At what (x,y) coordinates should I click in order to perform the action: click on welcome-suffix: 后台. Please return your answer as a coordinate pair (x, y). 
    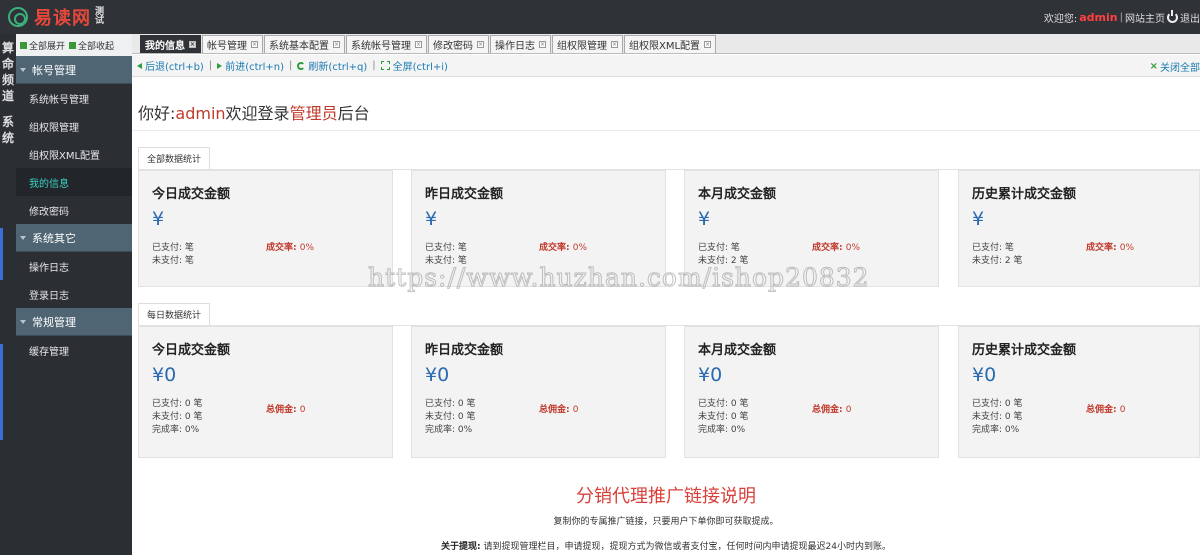
    Looking at the image, I should click on (353, 113).